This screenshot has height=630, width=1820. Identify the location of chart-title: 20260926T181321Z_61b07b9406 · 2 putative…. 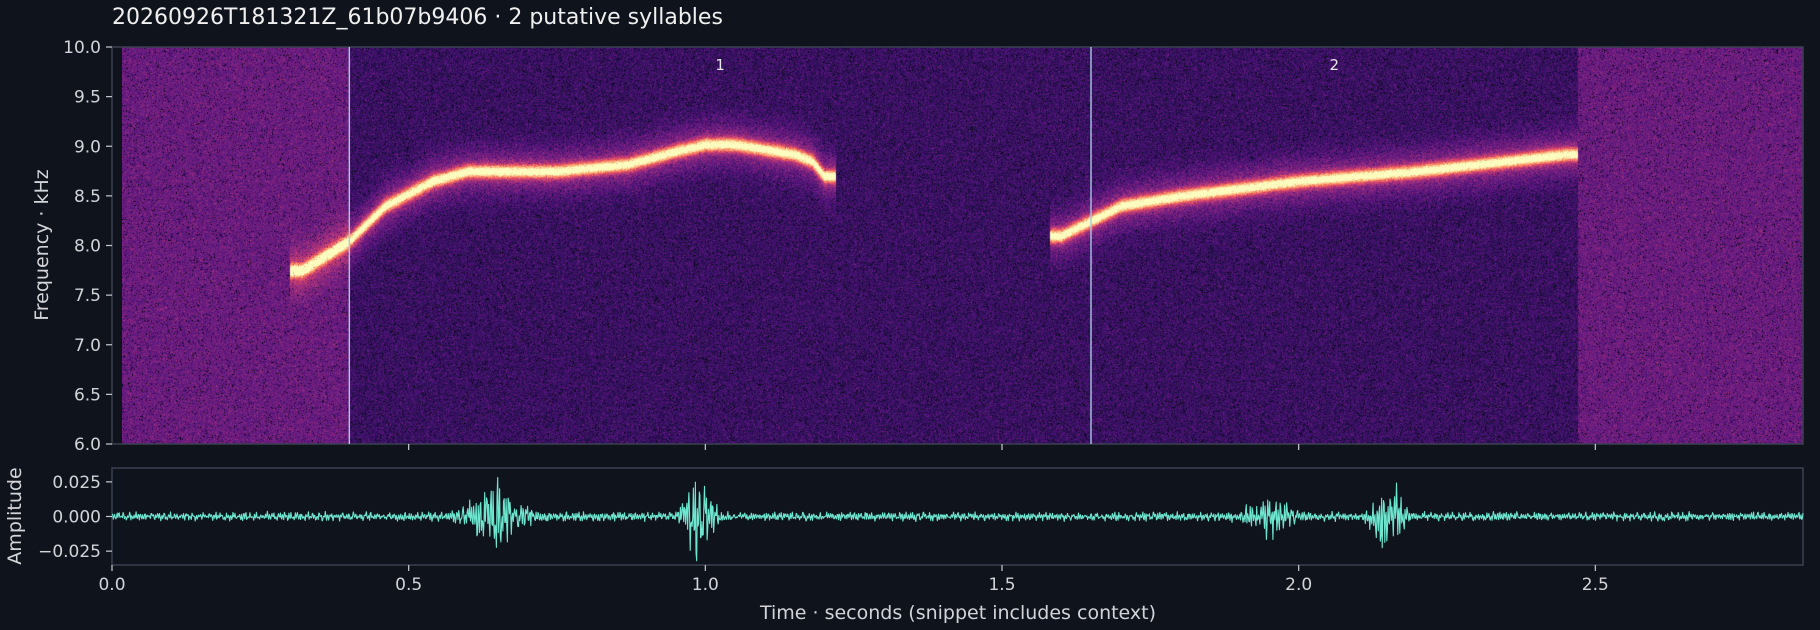
(417, 17).